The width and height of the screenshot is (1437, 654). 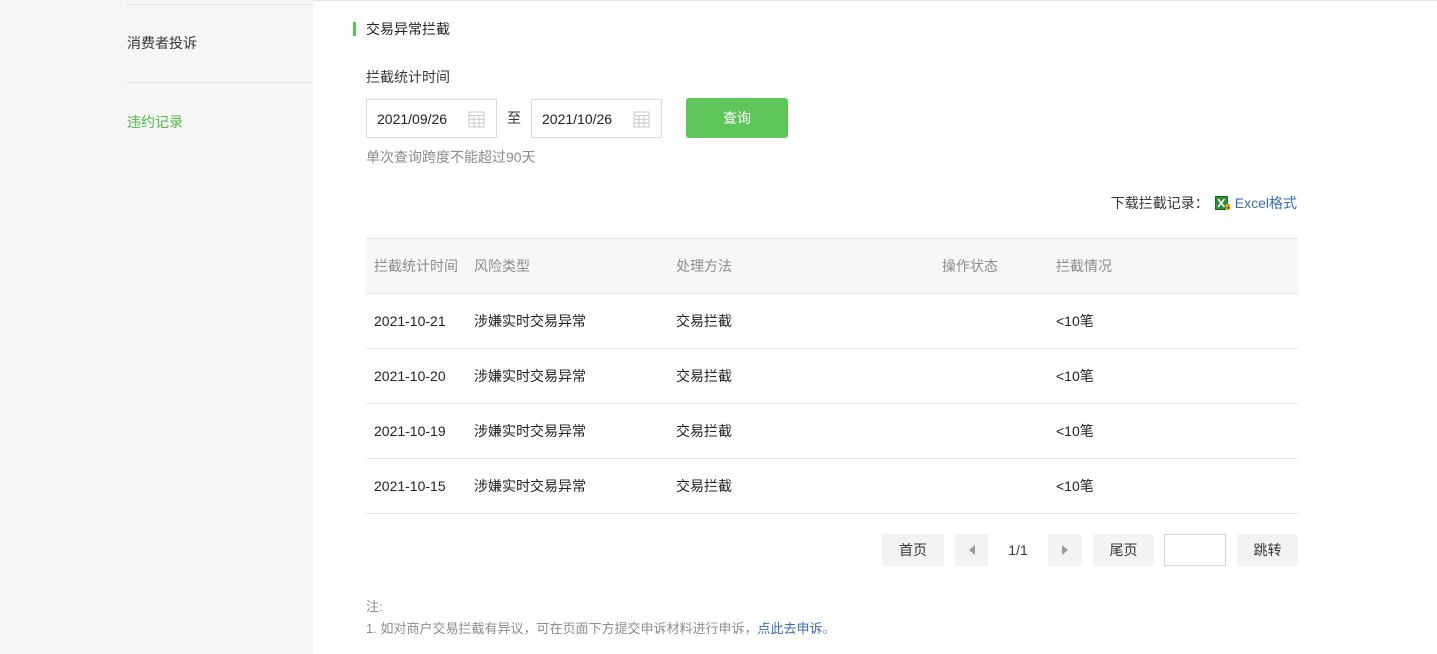 I want to click on next-page-button, so click(x=1065, y=550).